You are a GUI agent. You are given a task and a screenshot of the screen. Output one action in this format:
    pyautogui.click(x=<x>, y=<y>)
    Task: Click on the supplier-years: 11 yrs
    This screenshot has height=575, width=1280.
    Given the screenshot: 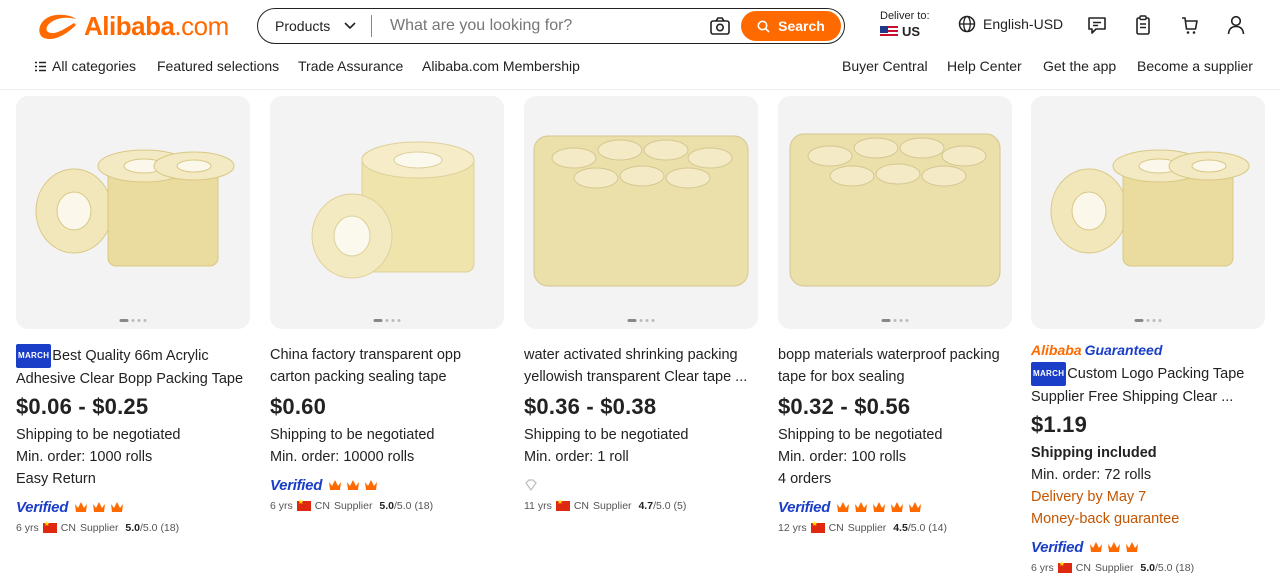 What is the action you would take?
    pyautogui.click(x=538, y=506)
    